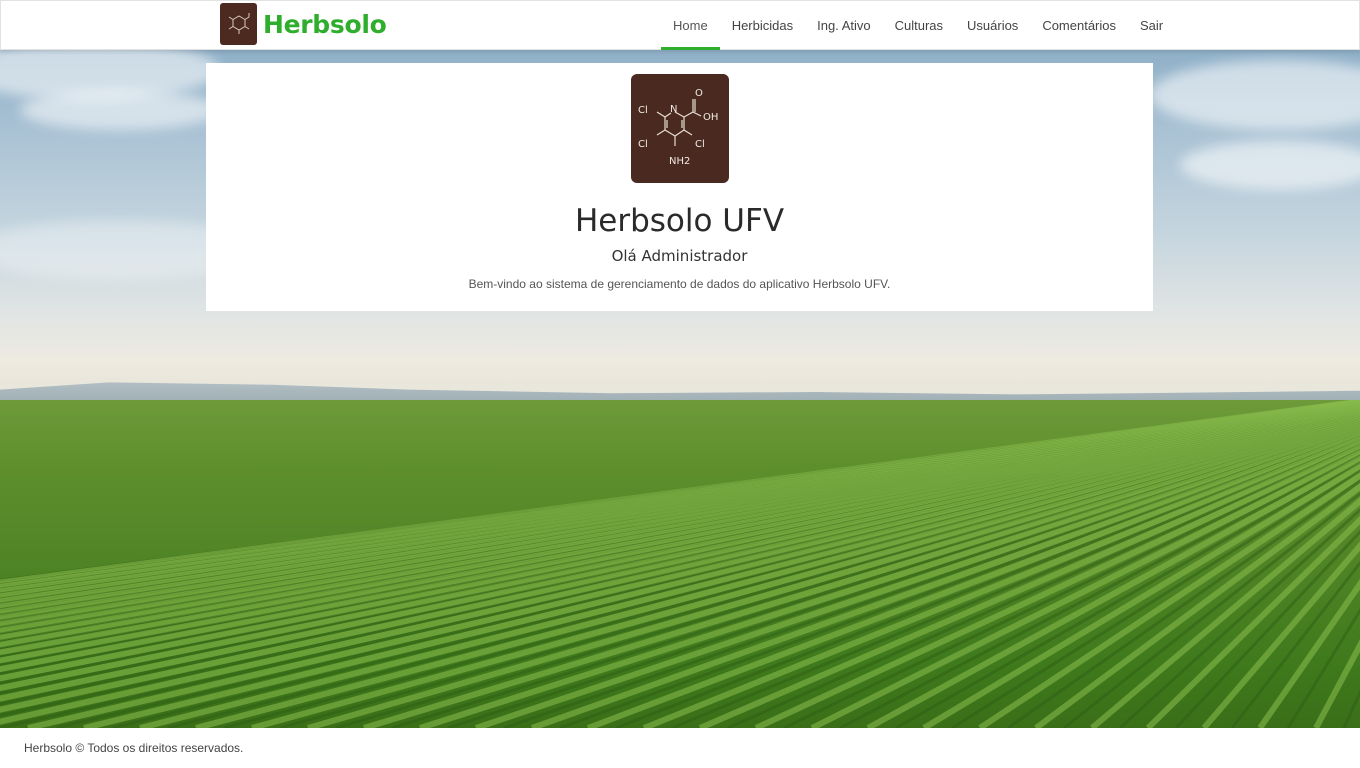  What do you see at coordinates (1079, 25) in the screenshot?
I see `nav-comentarios: Comentários` at bounding box center [1079, 25].